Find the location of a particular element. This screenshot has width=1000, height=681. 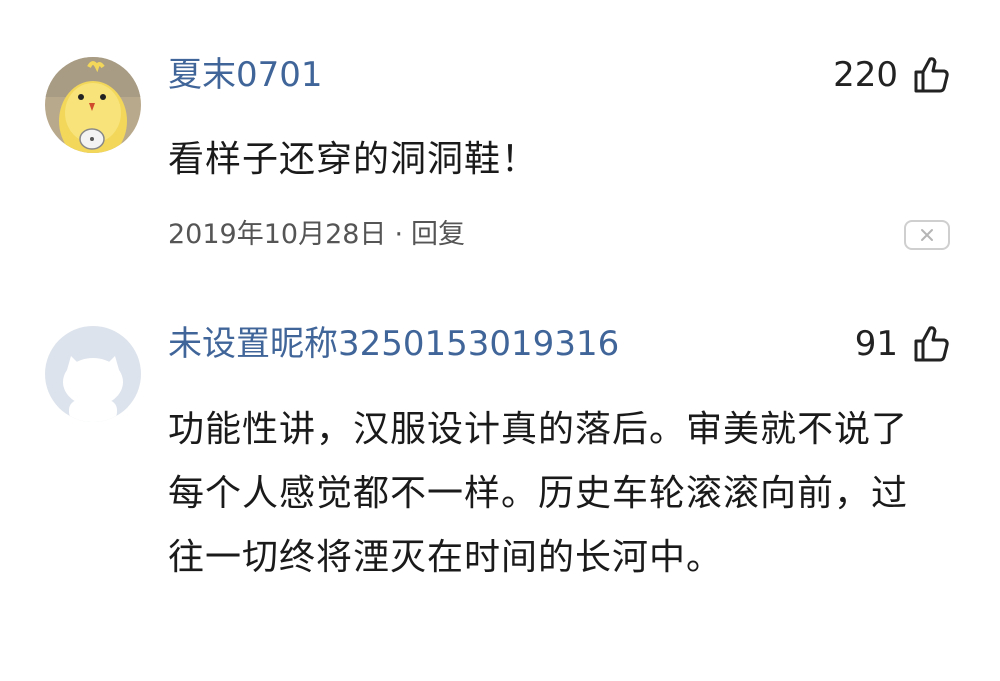

username: 夏末0701 is located at coordinates (245, 75).